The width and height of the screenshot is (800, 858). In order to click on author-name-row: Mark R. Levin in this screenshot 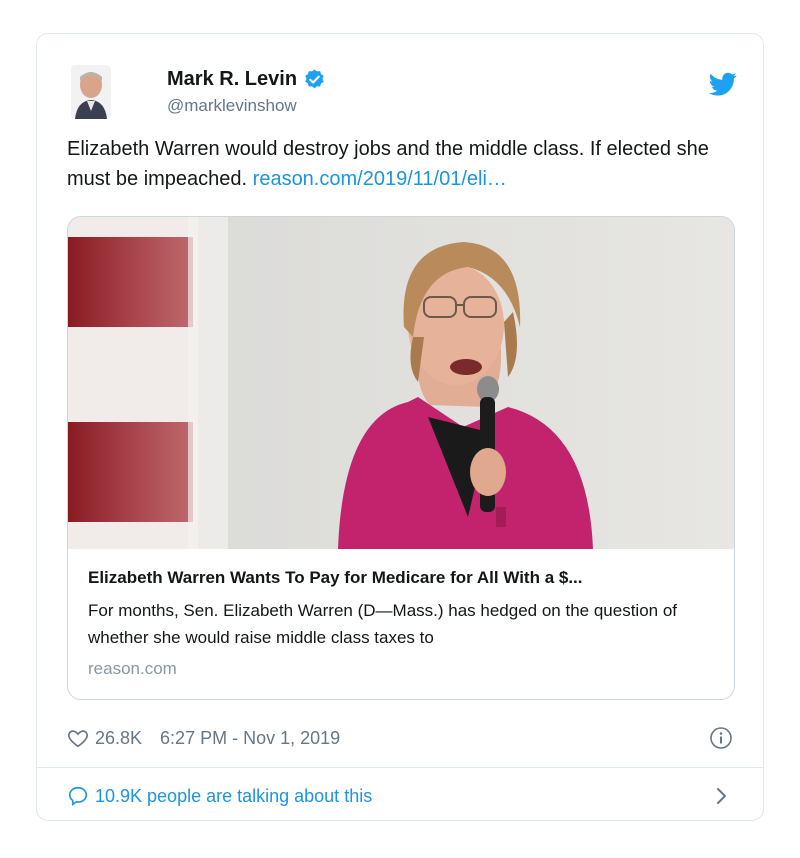, I will do `click(246, 79)`.